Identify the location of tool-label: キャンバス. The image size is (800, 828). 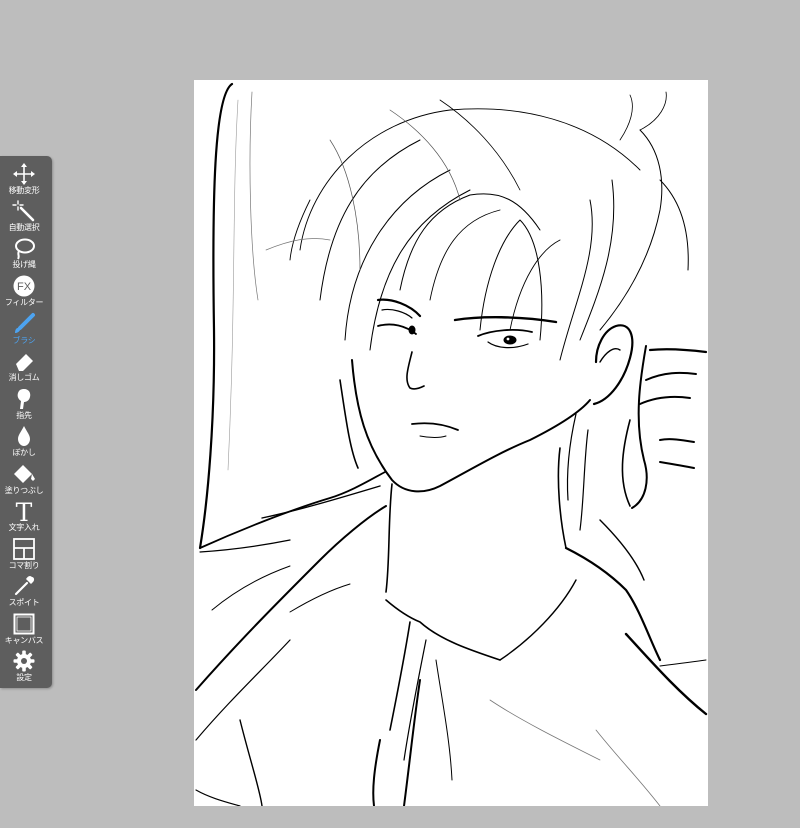
(24, 640).